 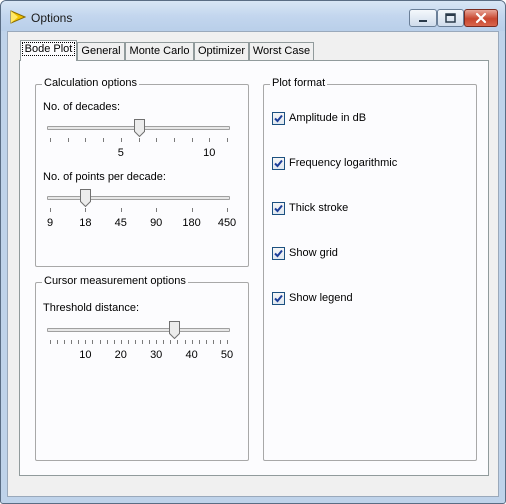 I want to click on slider-tick-label: 50, so click(x=227, y=355).